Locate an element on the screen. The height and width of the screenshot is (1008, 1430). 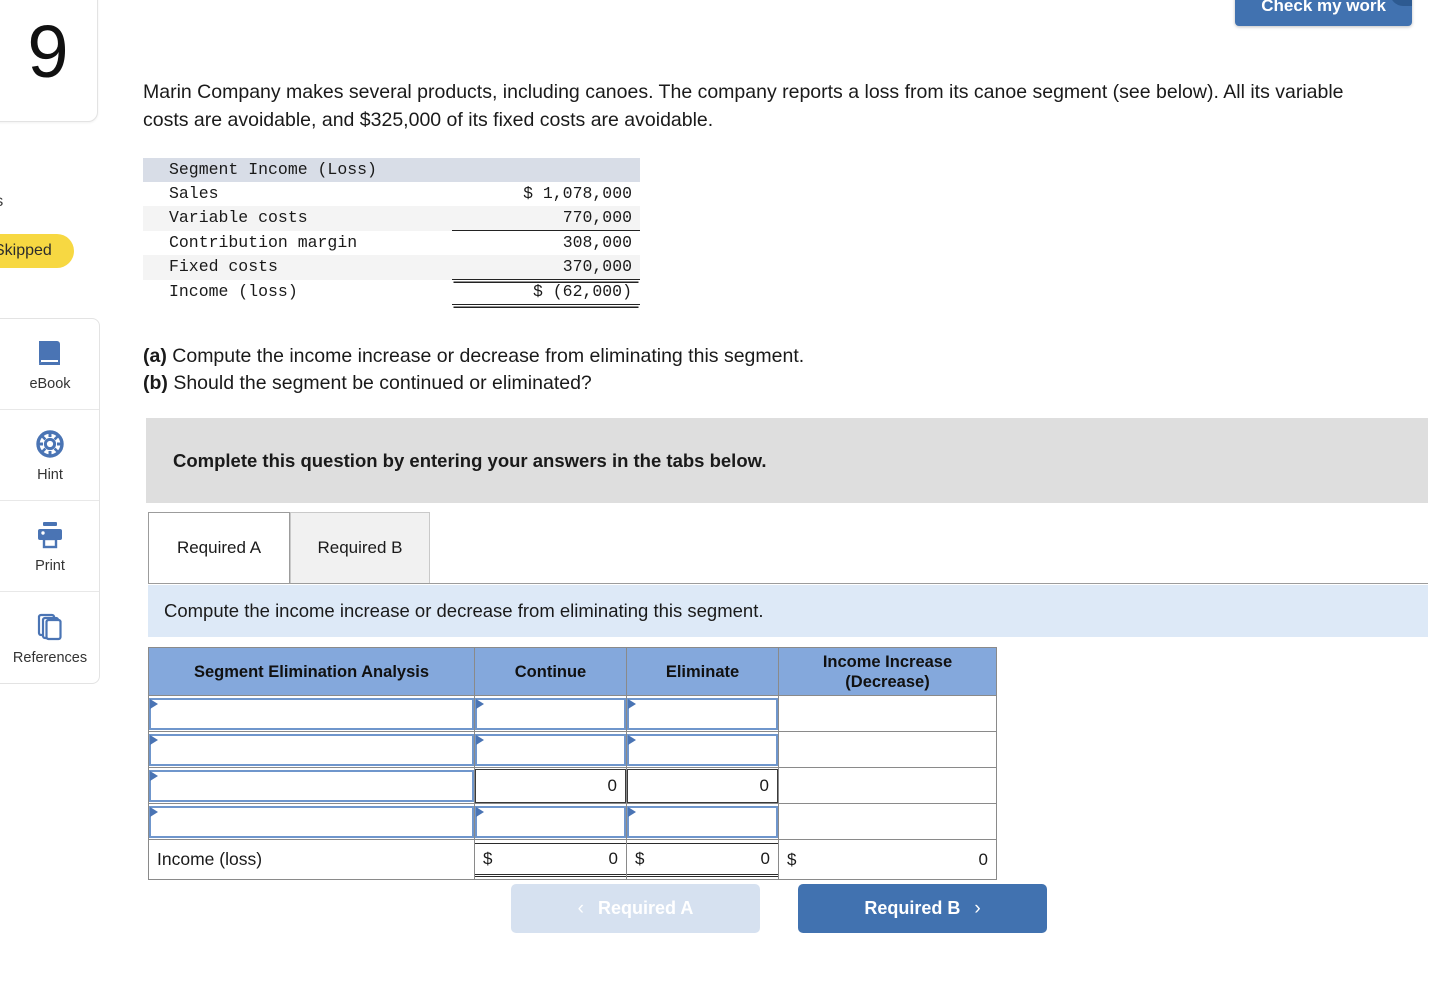
continue-value-3: 0 is located at coordinates (550, 785).